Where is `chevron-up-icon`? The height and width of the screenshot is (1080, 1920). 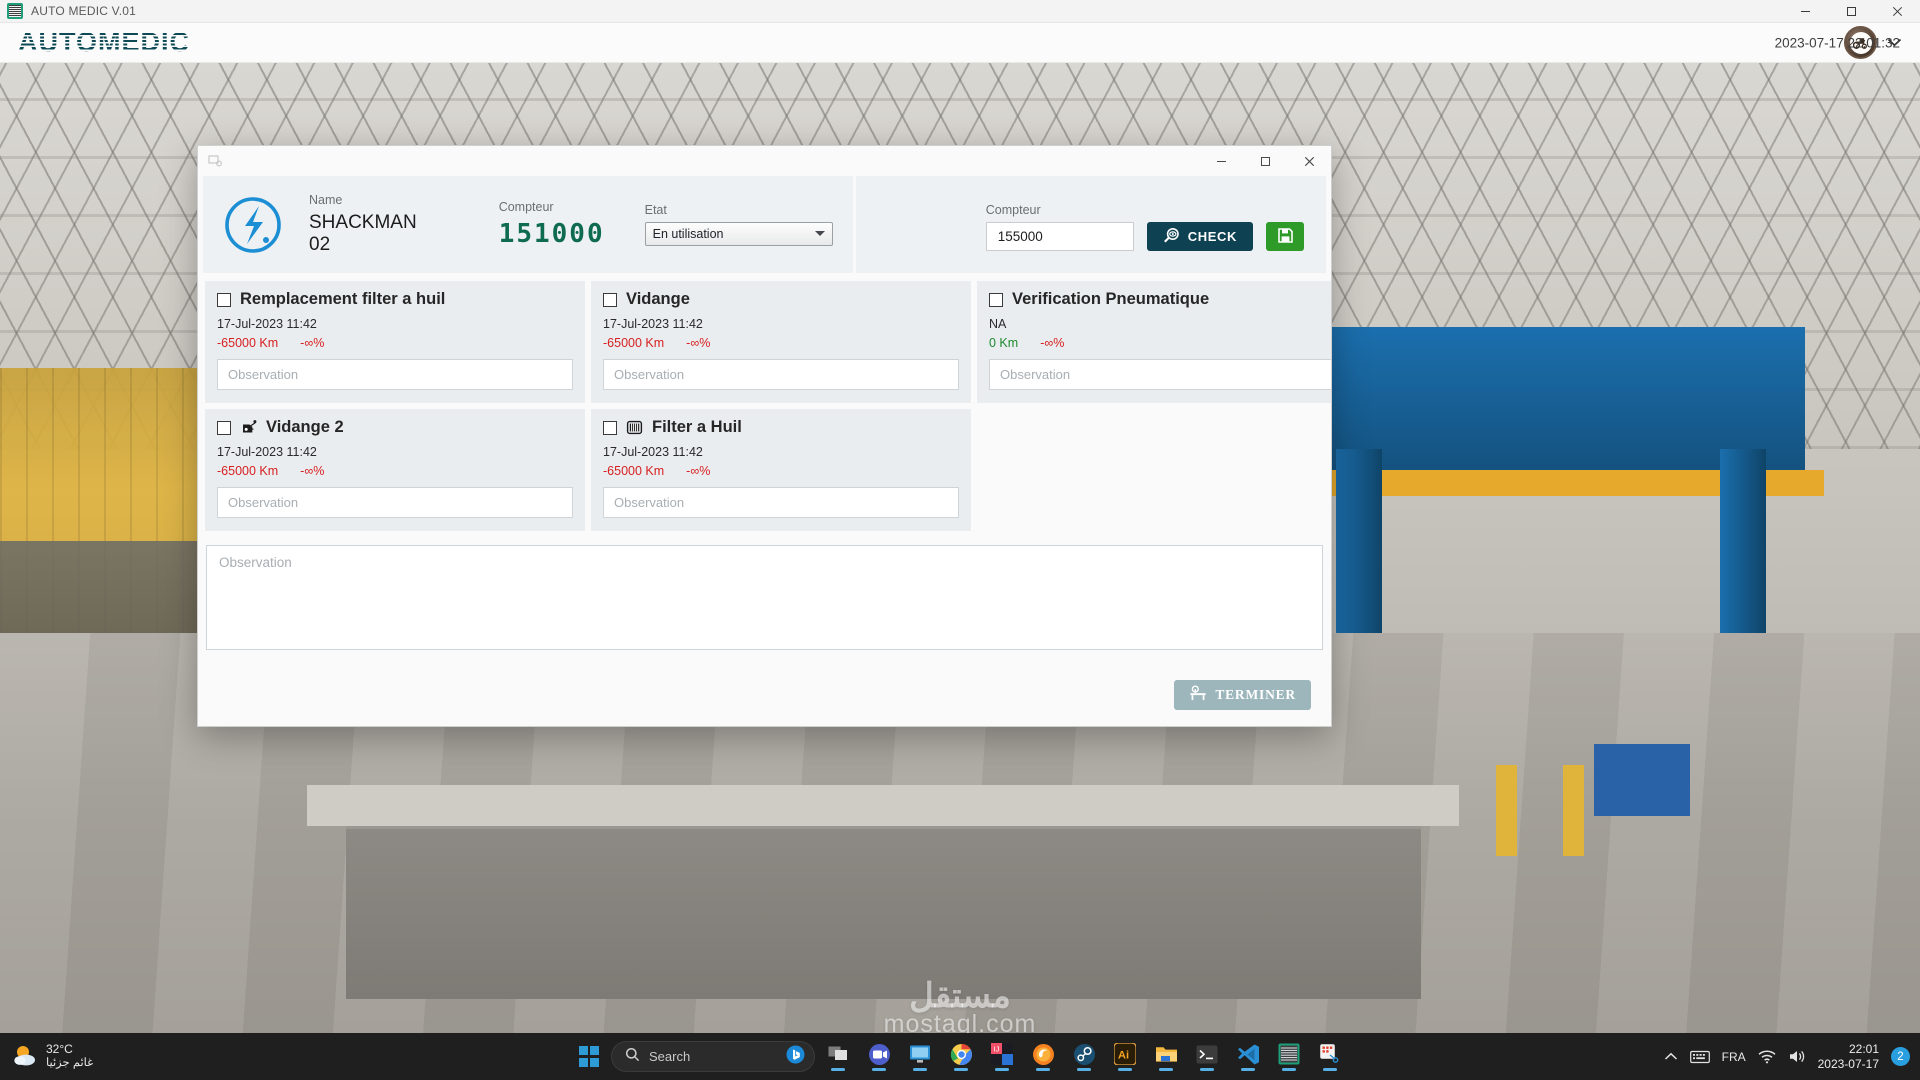 chevron-up-icon is located at coordinates (1671, 1056).